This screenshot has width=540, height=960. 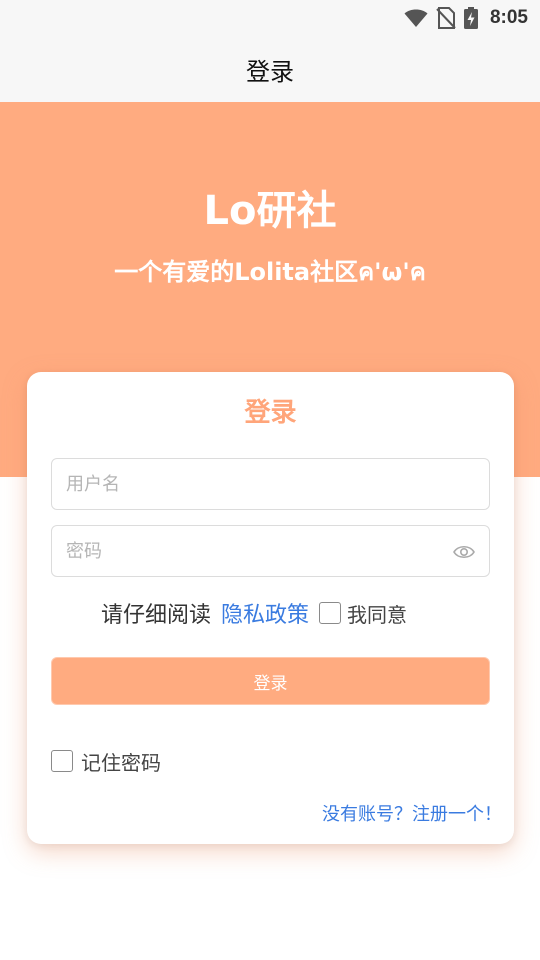 I want to click on username-field, so click(x=270, y=484).